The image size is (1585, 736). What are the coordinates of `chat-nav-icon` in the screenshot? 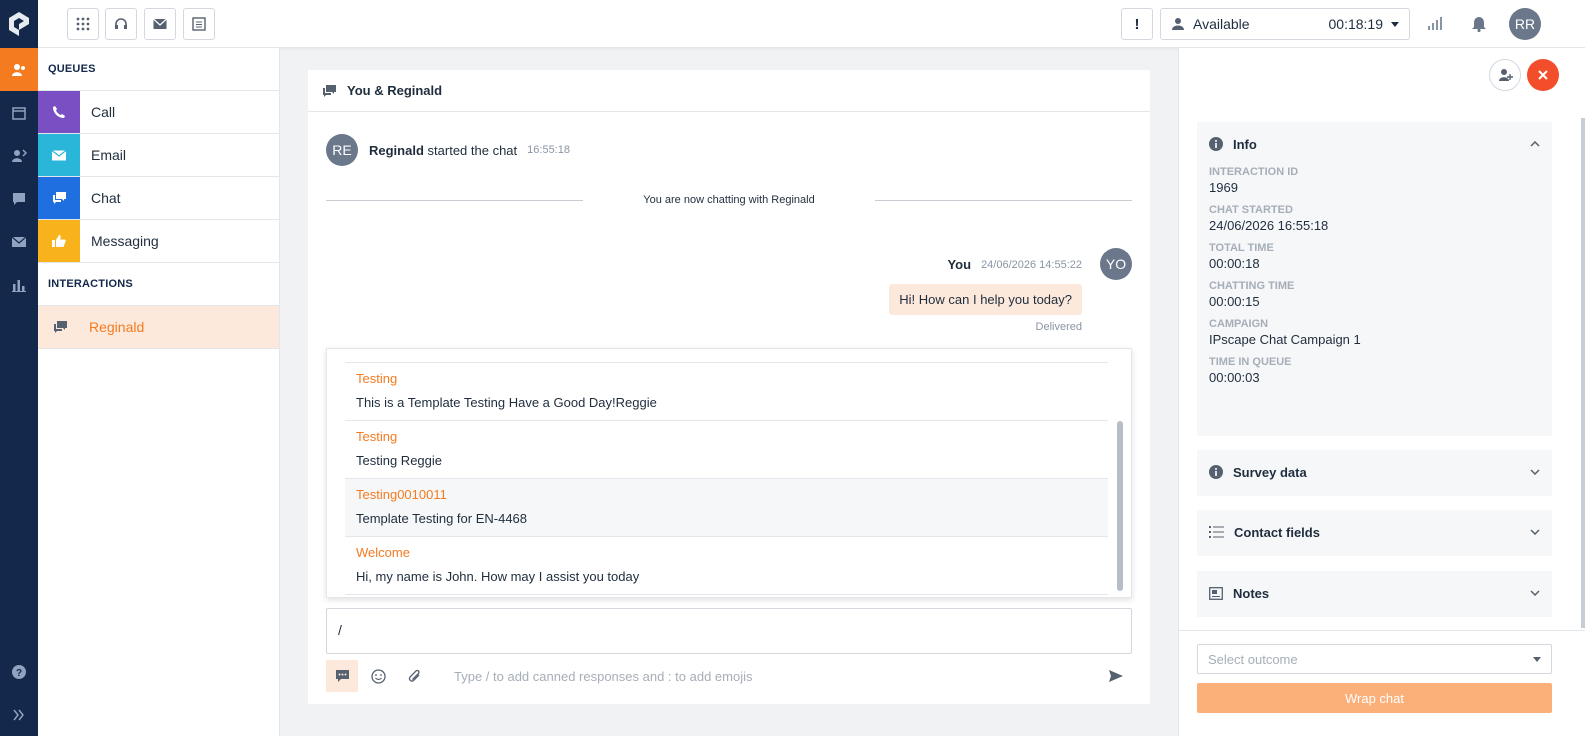 It's located at (19, 198).